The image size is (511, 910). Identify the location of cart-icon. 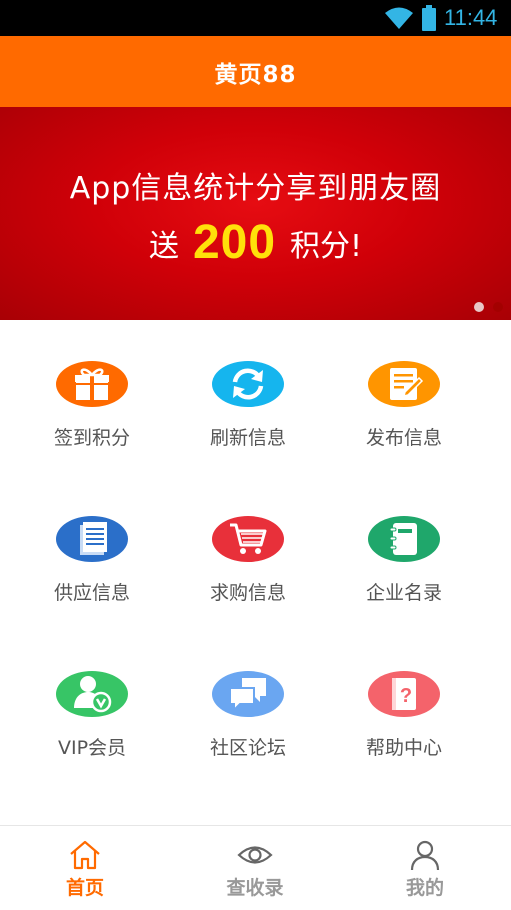
(248, 539).